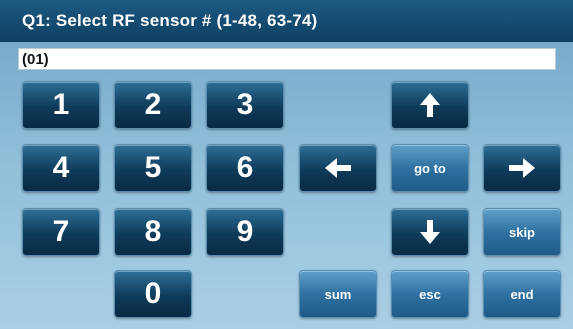 This screenshot has width=573, height=329. Describe the element at coordinates (430, 168) in the screenshot. I see `go-to-button: go to` at that location.